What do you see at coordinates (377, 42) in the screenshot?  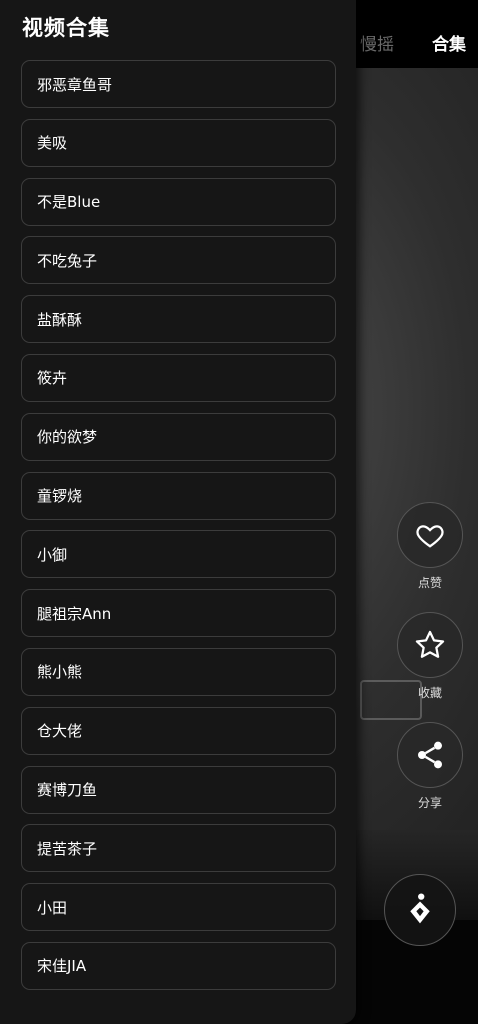 I see `tab-slow-dance: 慢摇` at bounding box center [377, 42].